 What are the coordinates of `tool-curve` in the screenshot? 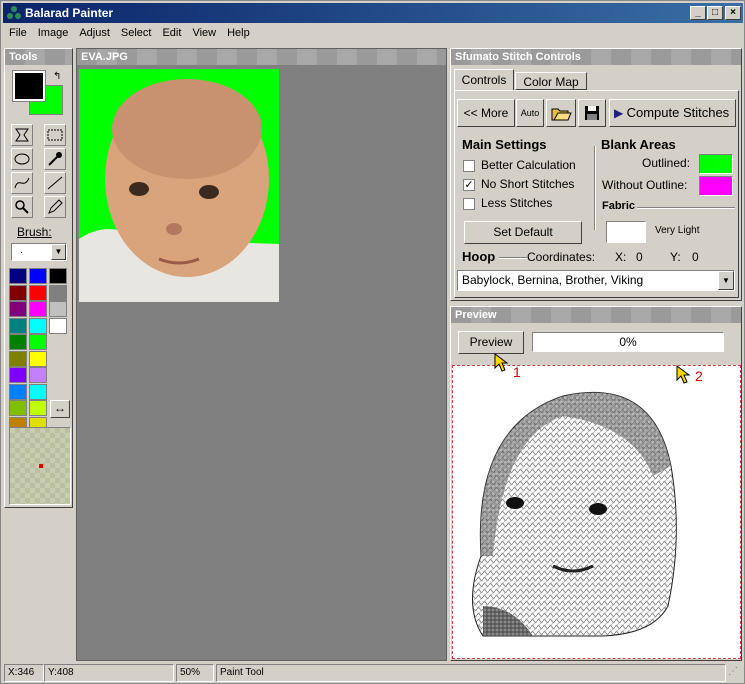 It's located at (22, 183).